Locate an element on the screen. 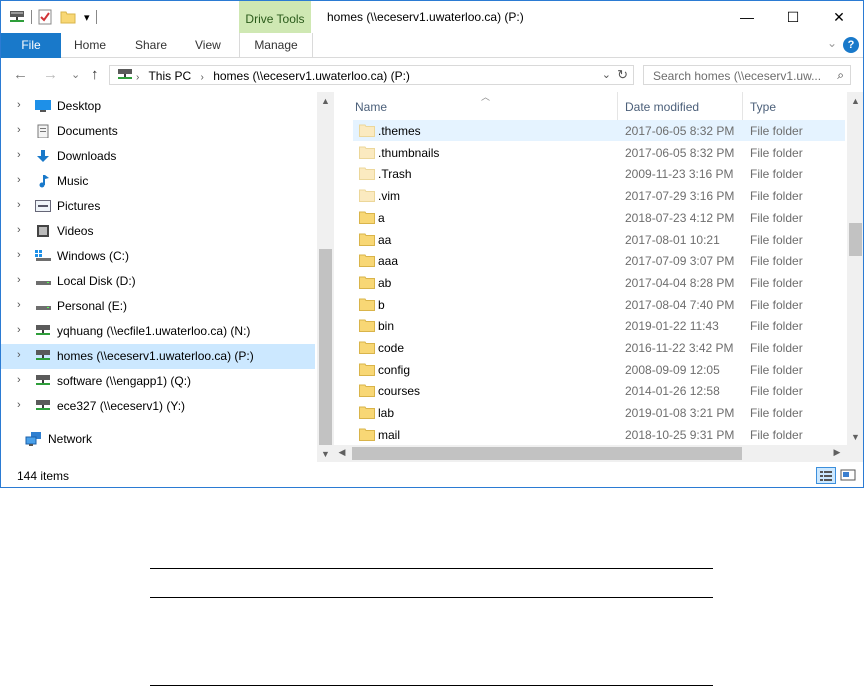 The image size is (865, 686). details-view-button is located at coordinates (826, 475).